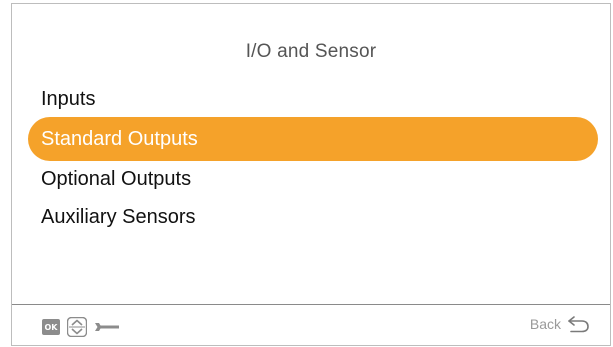 Image resolution: width=613 pixels, height=347 pixels. What do you see at coordinates (51, 327) in the screenshot?
I see `ok-icon: OK` at bounding box center [51, 327].